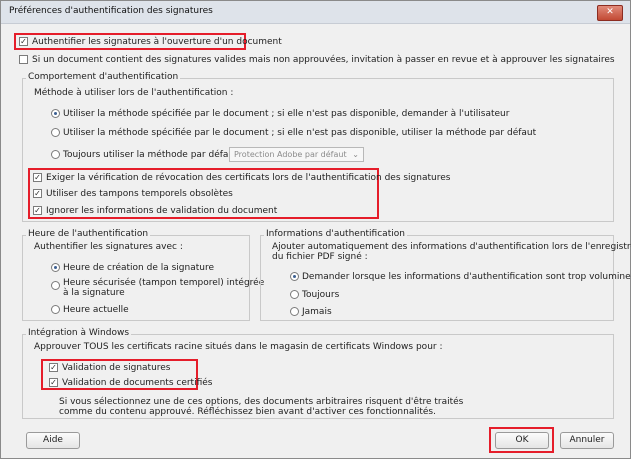 This screenshot has height=459, width=631. I want to click on info-legend: Informations d'authentification, so click(335, 234).